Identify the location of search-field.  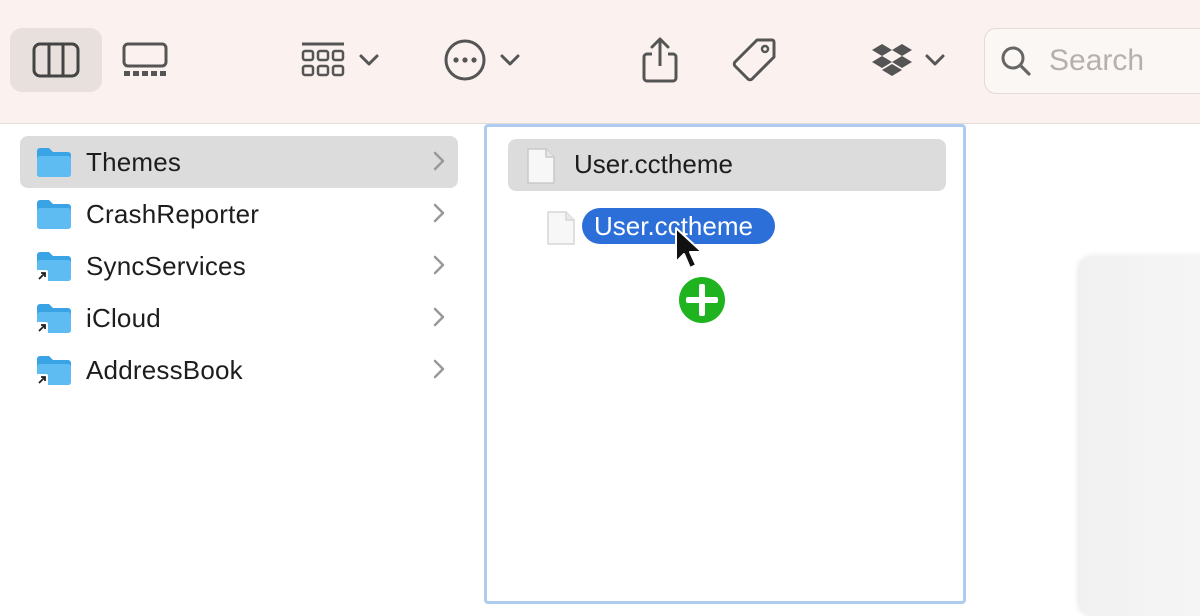
(1092, 61).